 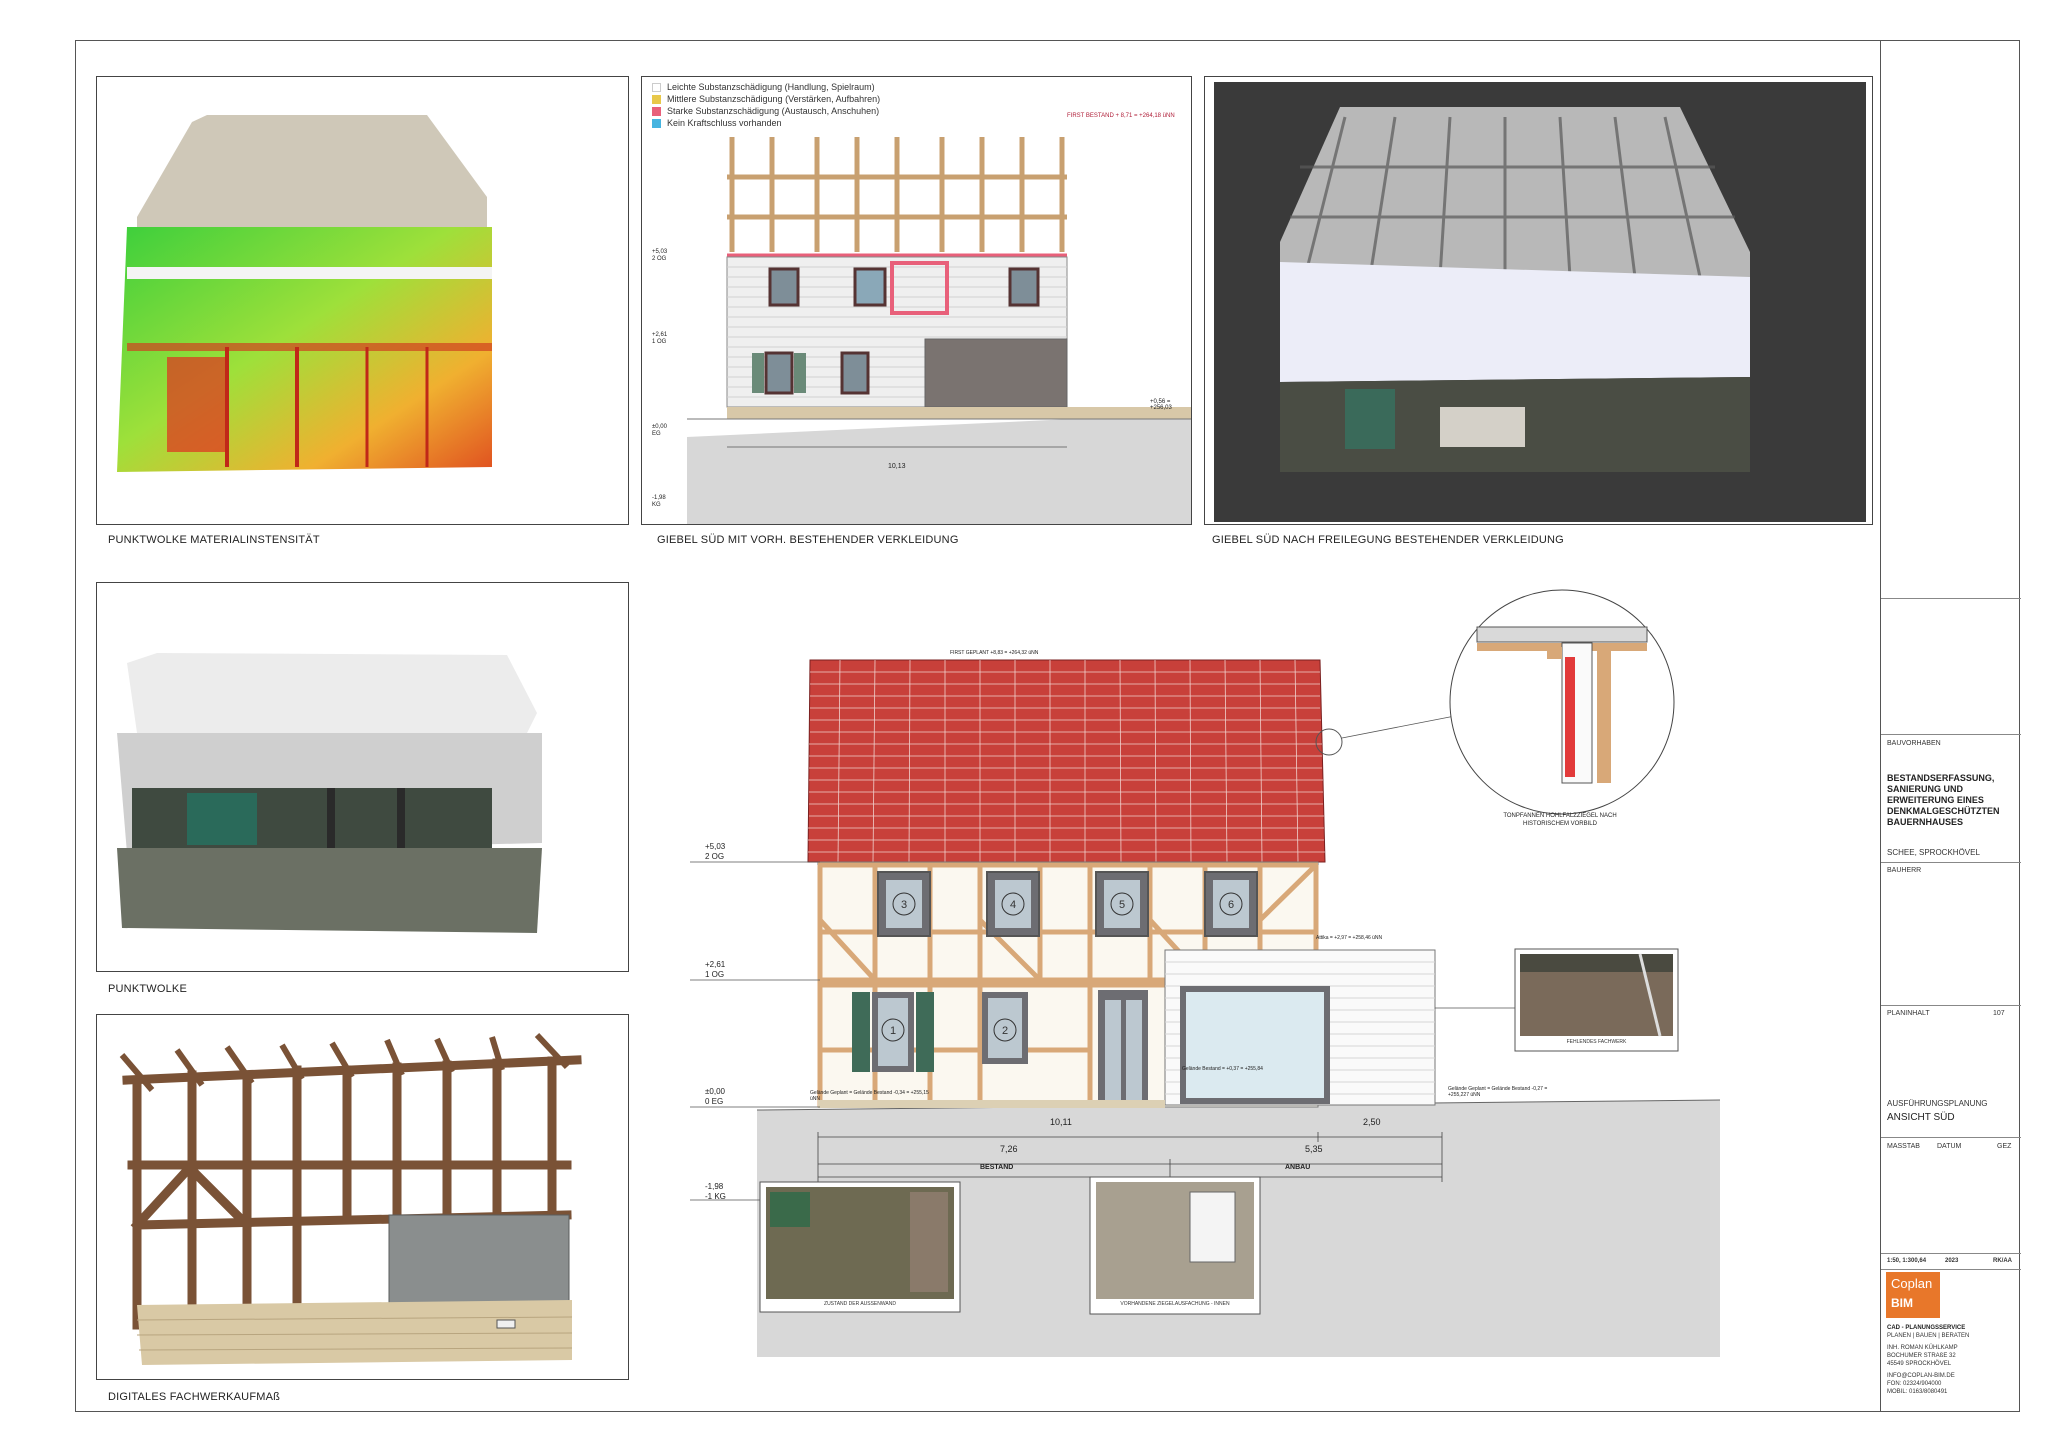 What do you see at coordinates (1300, 1027) in the screenshot?
I see `annex-building` at bounding box center [1300, 1027].